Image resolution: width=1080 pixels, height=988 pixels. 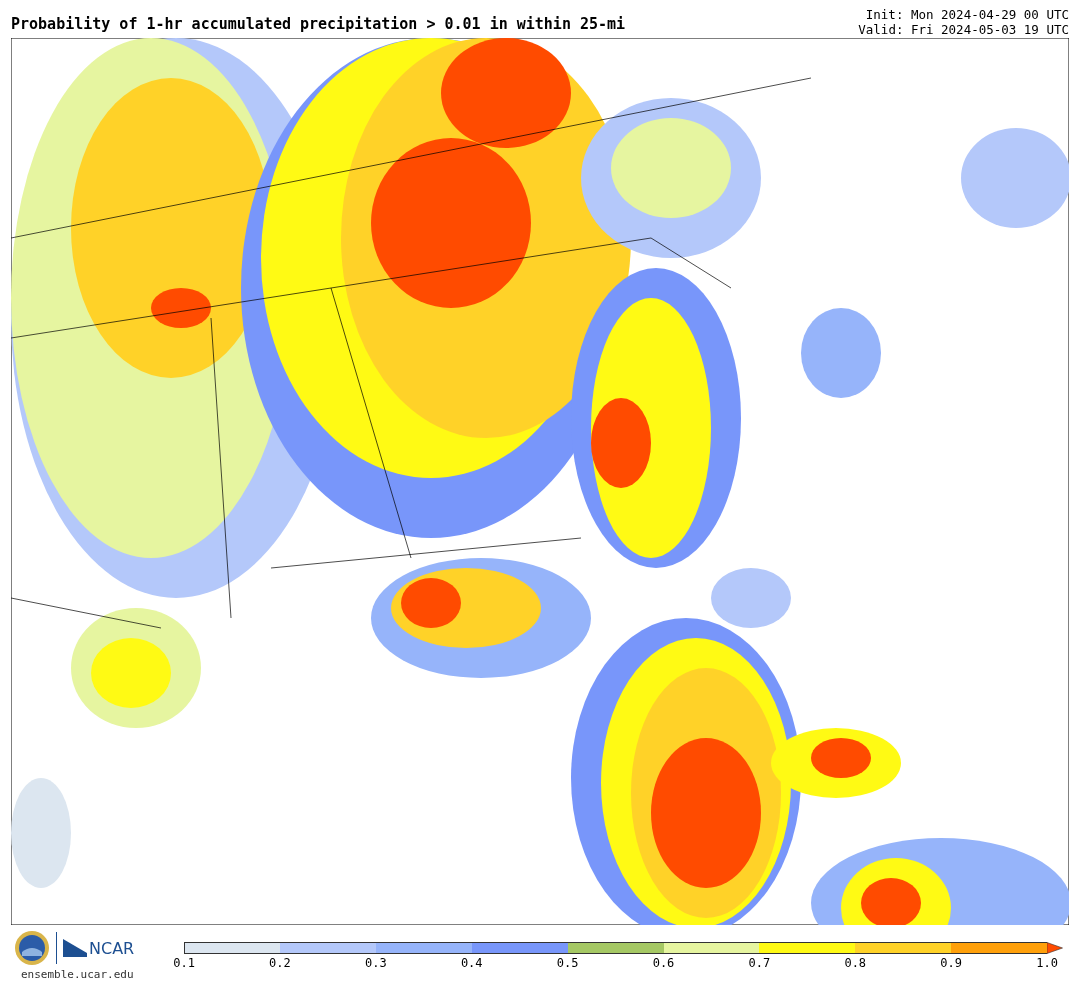 I want to click on tick-label: 0.2, so click(x=280, y=963).